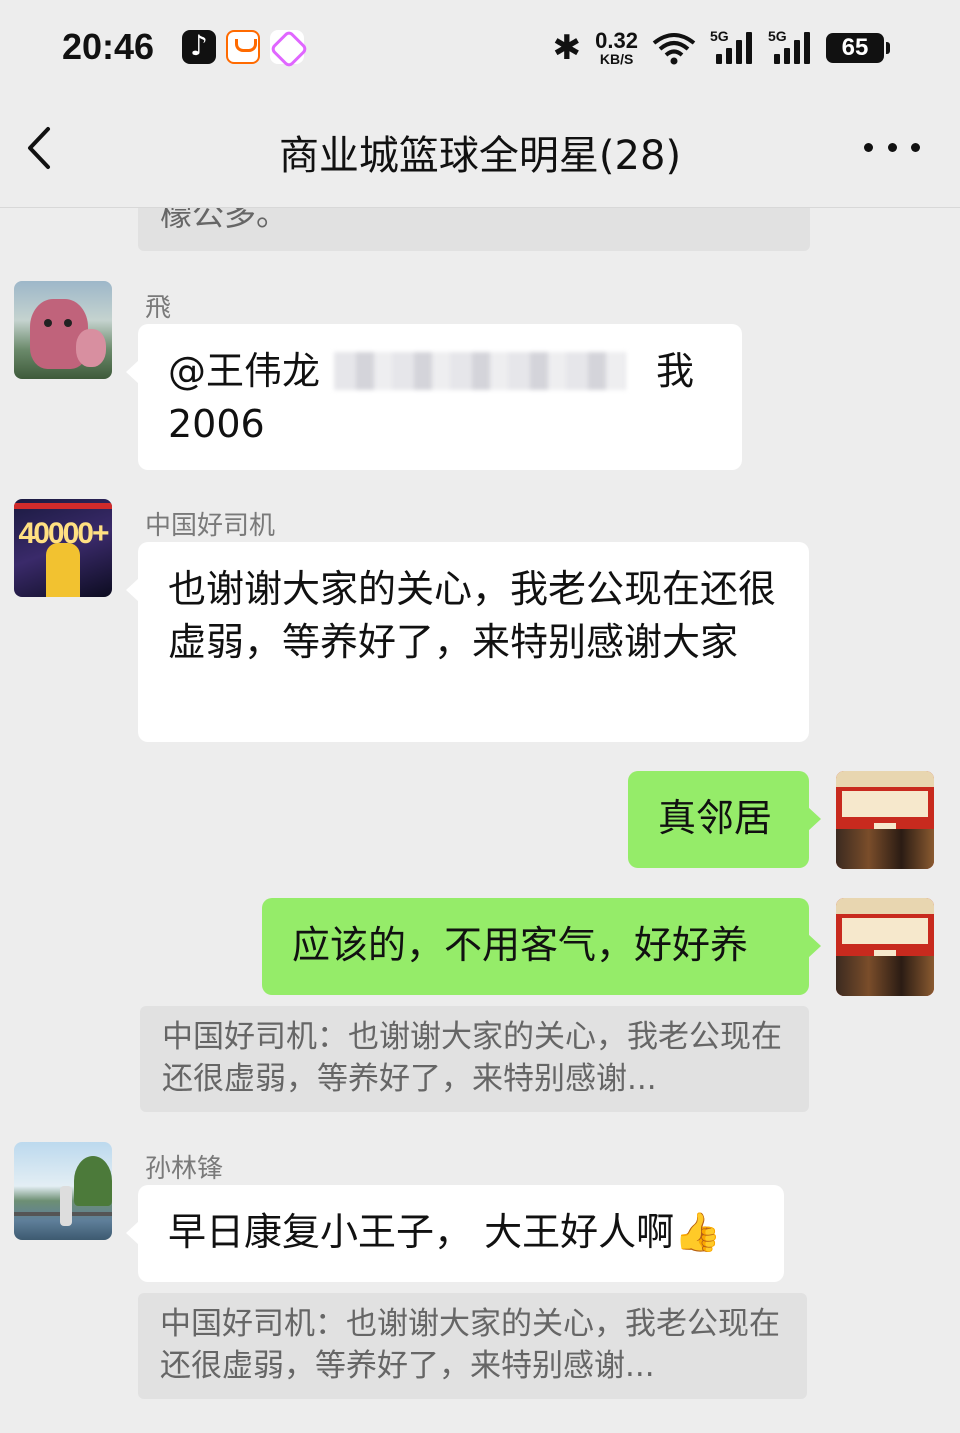  I want to click on message-text: 也谢谢大家的关心，我老公现在还很虚弱，等养好了，来特别感谢大家, so click(472, 615).